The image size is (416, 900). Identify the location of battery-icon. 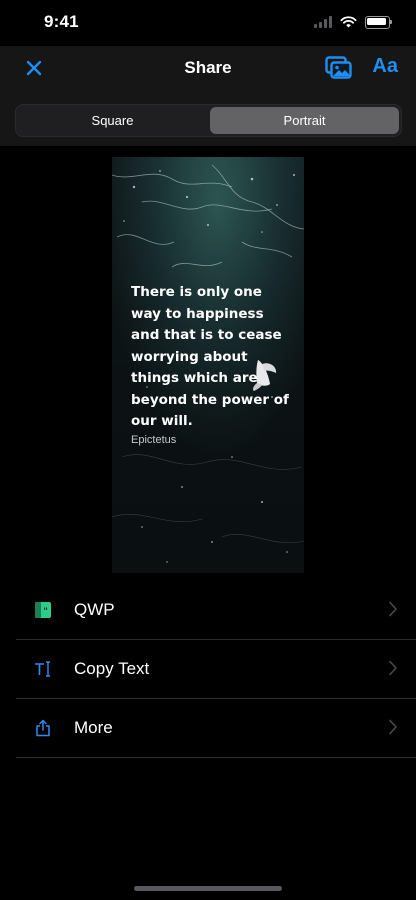
(378, 22).